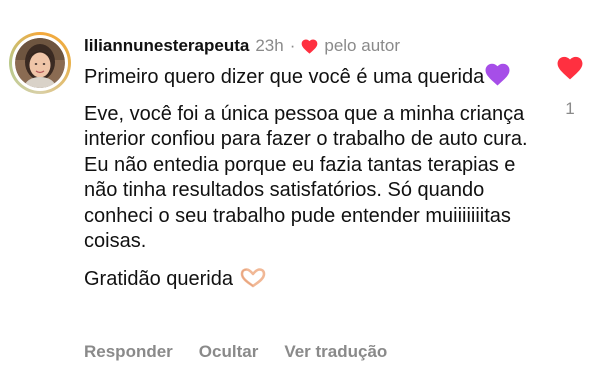 The width and height of the screenshot is (614, 385). What do you see at coordinates (362, 45) in the screenshot?
I see `liked-by-label: pelo autor` at bounding box center [362, 45].